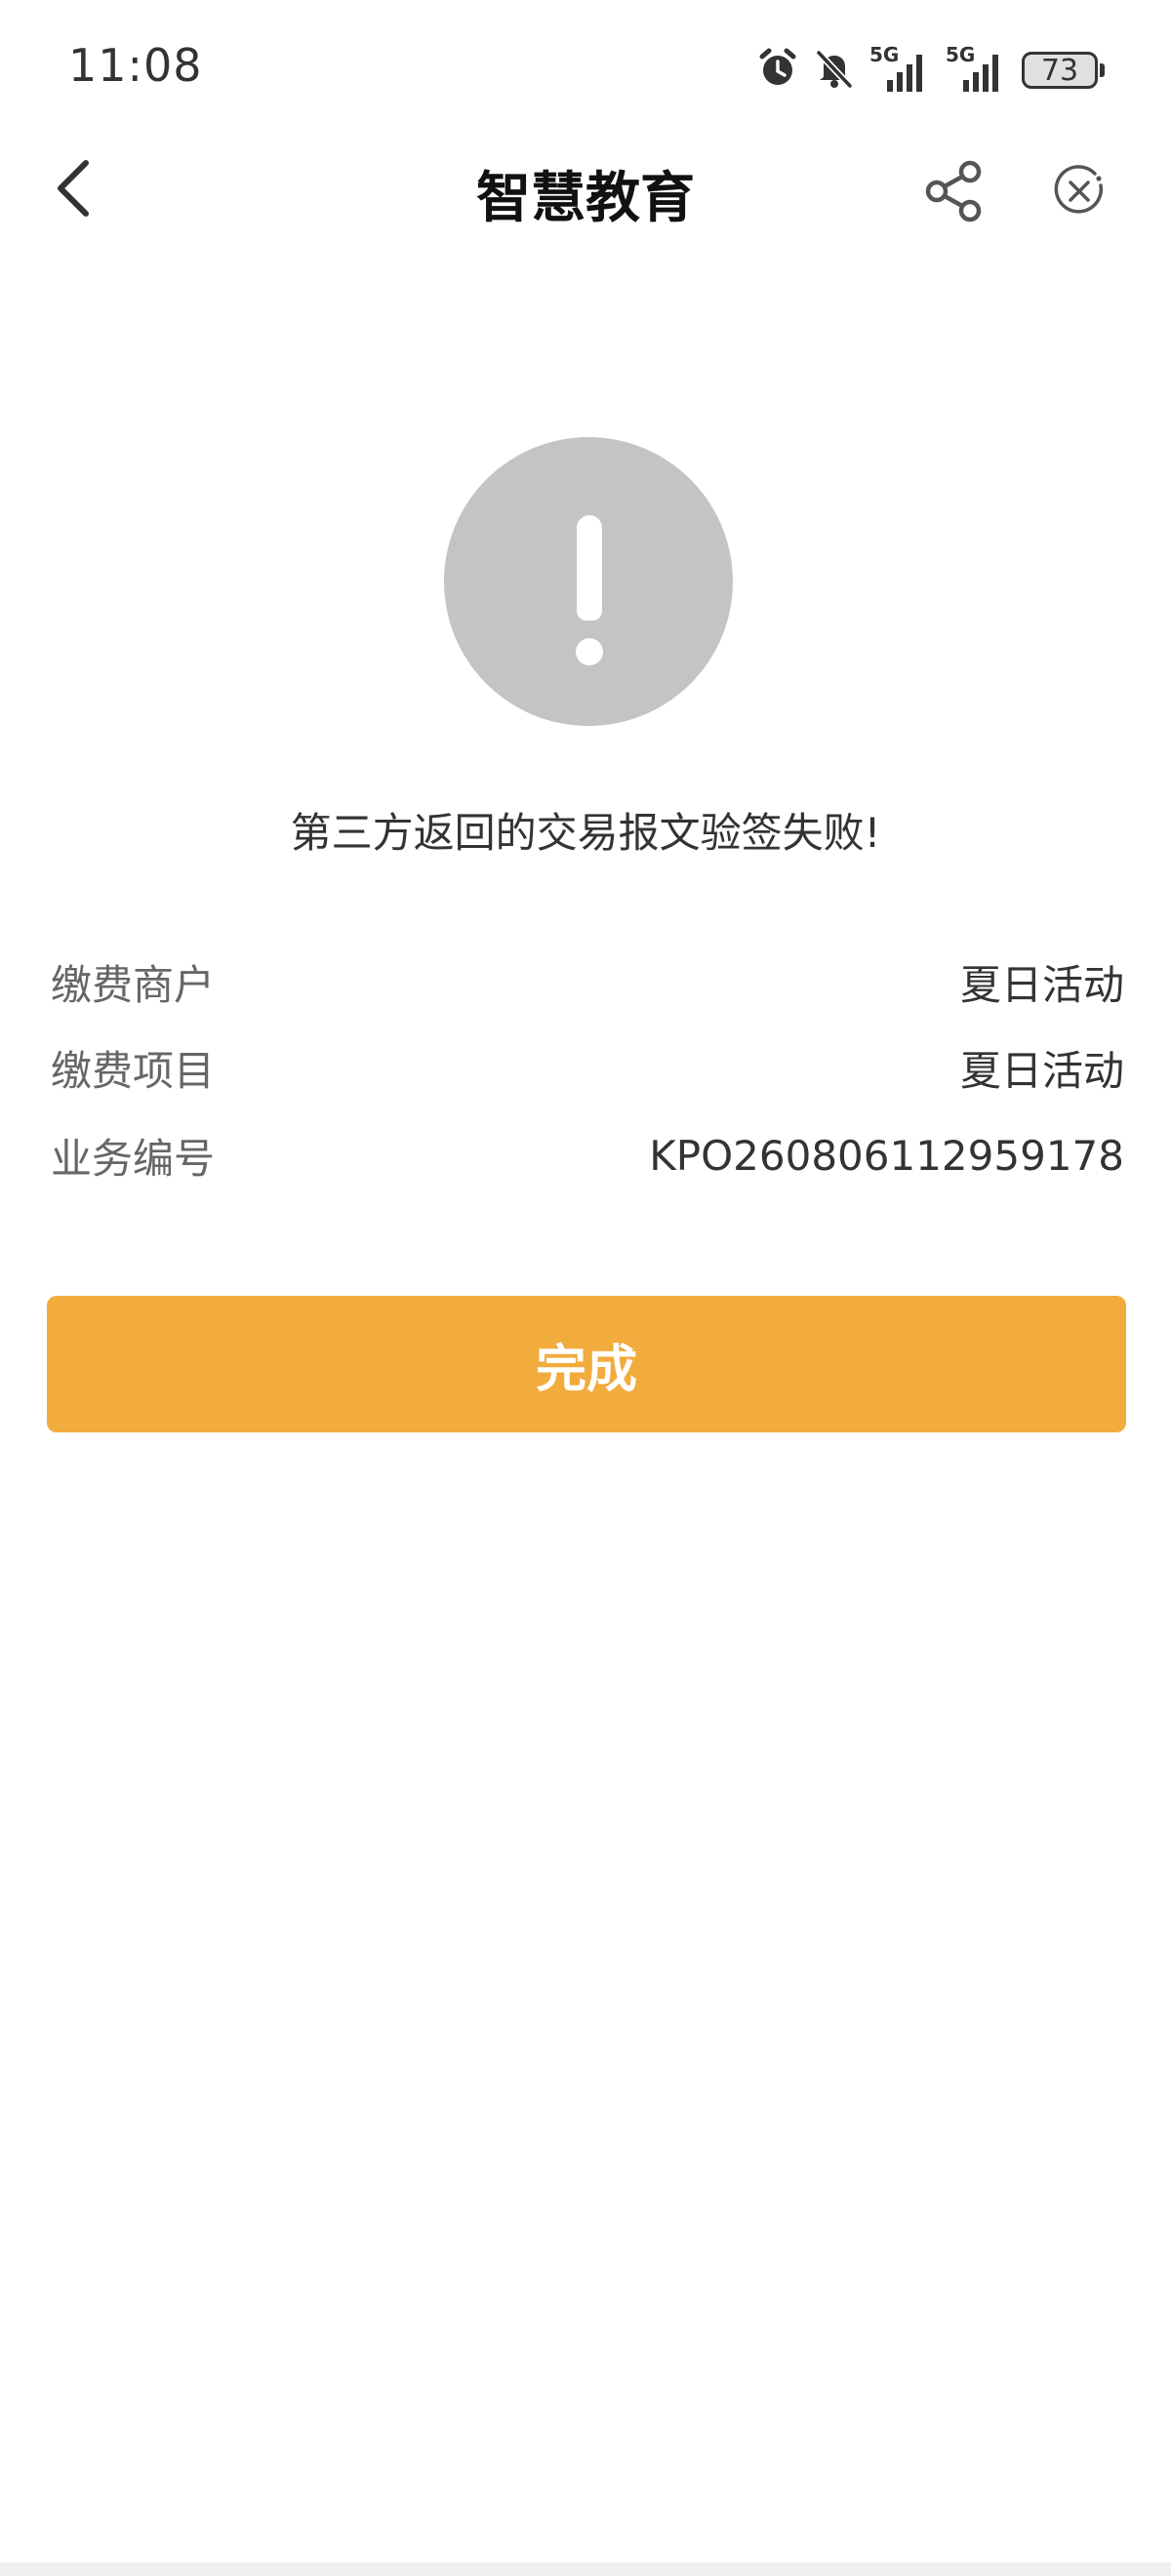  What do you see at coordinates (133, 984) in the screenshot?
I see `detail-label: 缴费商户` at bounding box center [133, 984].